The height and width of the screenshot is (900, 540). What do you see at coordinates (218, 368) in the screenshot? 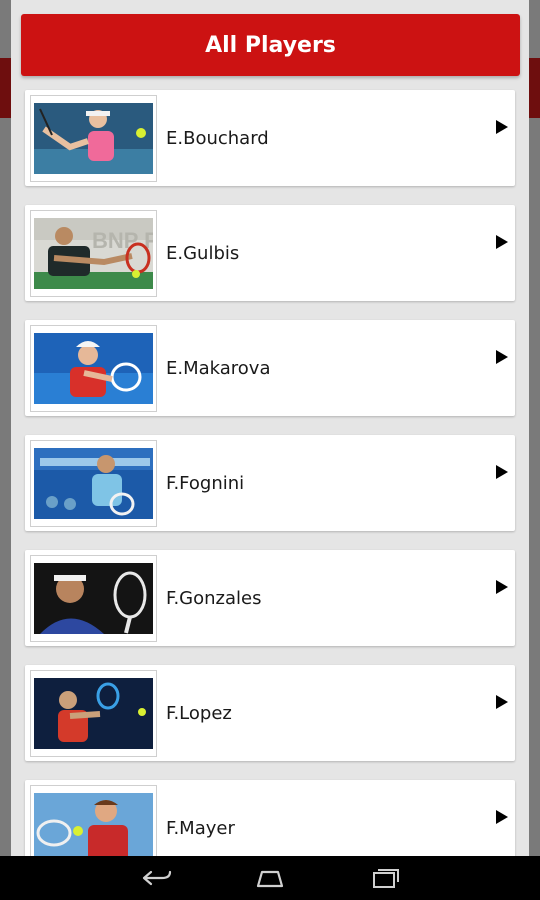
I see `player-name: E.Makarova` at bounding box center [218, 368].